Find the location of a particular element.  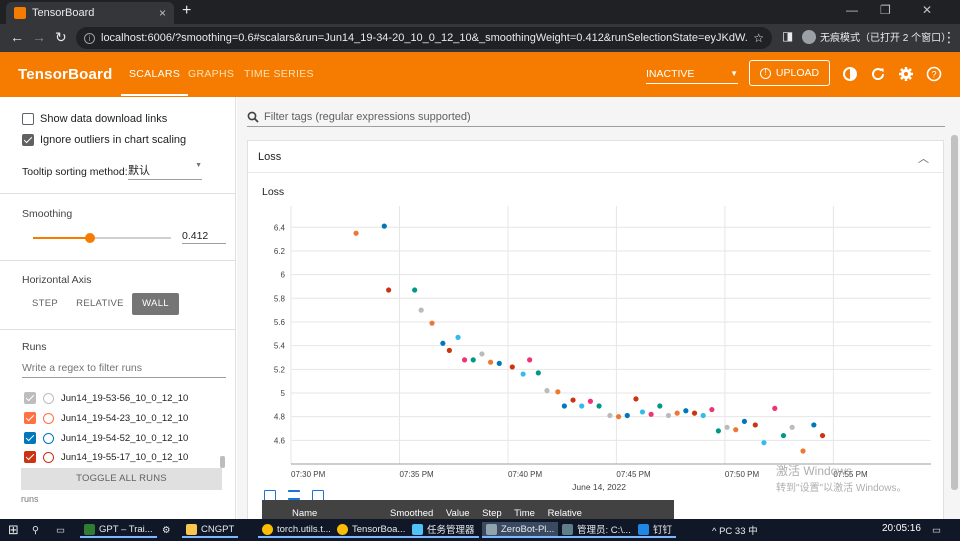

forward-icon: → is located at coordinates (39, 37).